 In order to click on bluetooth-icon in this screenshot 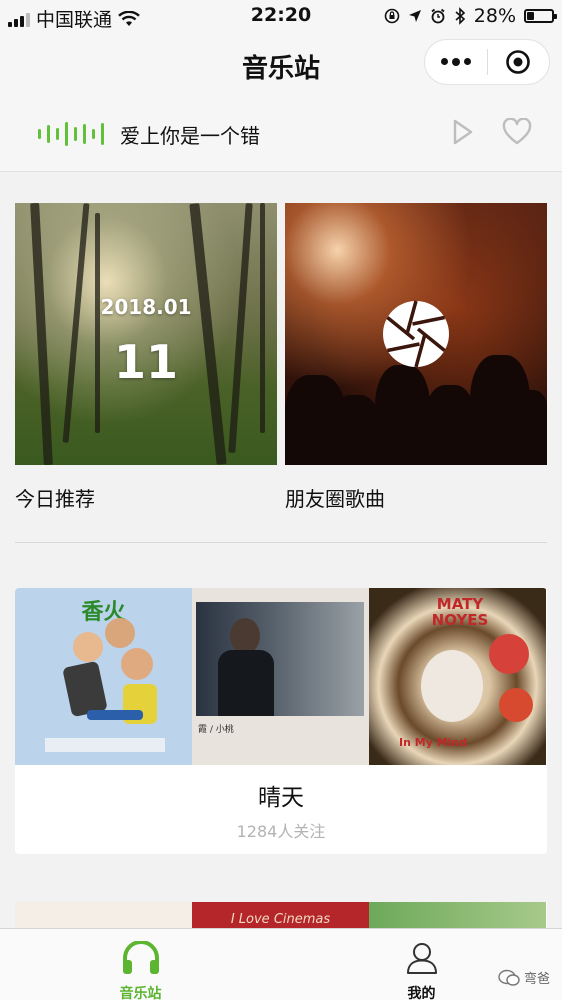, I will do `click(460, 16)`.